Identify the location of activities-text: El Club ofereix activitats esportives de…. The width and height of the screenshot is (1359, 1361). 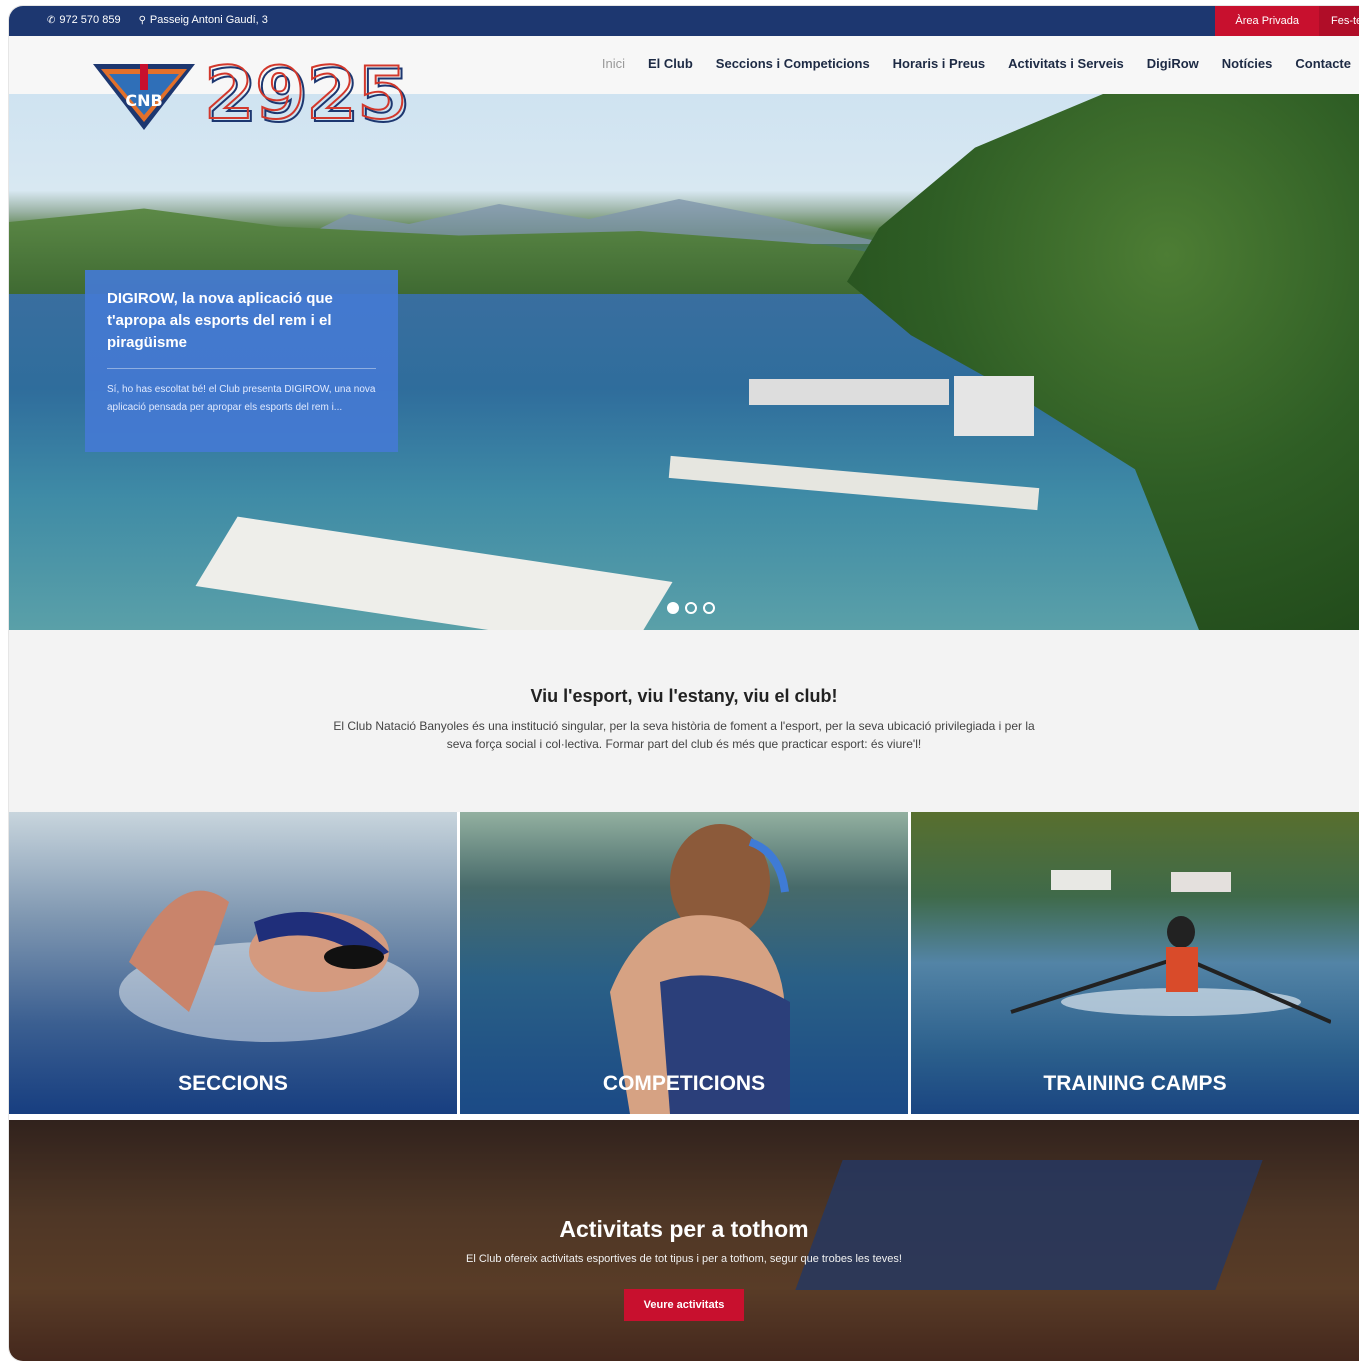
(684, 1259).